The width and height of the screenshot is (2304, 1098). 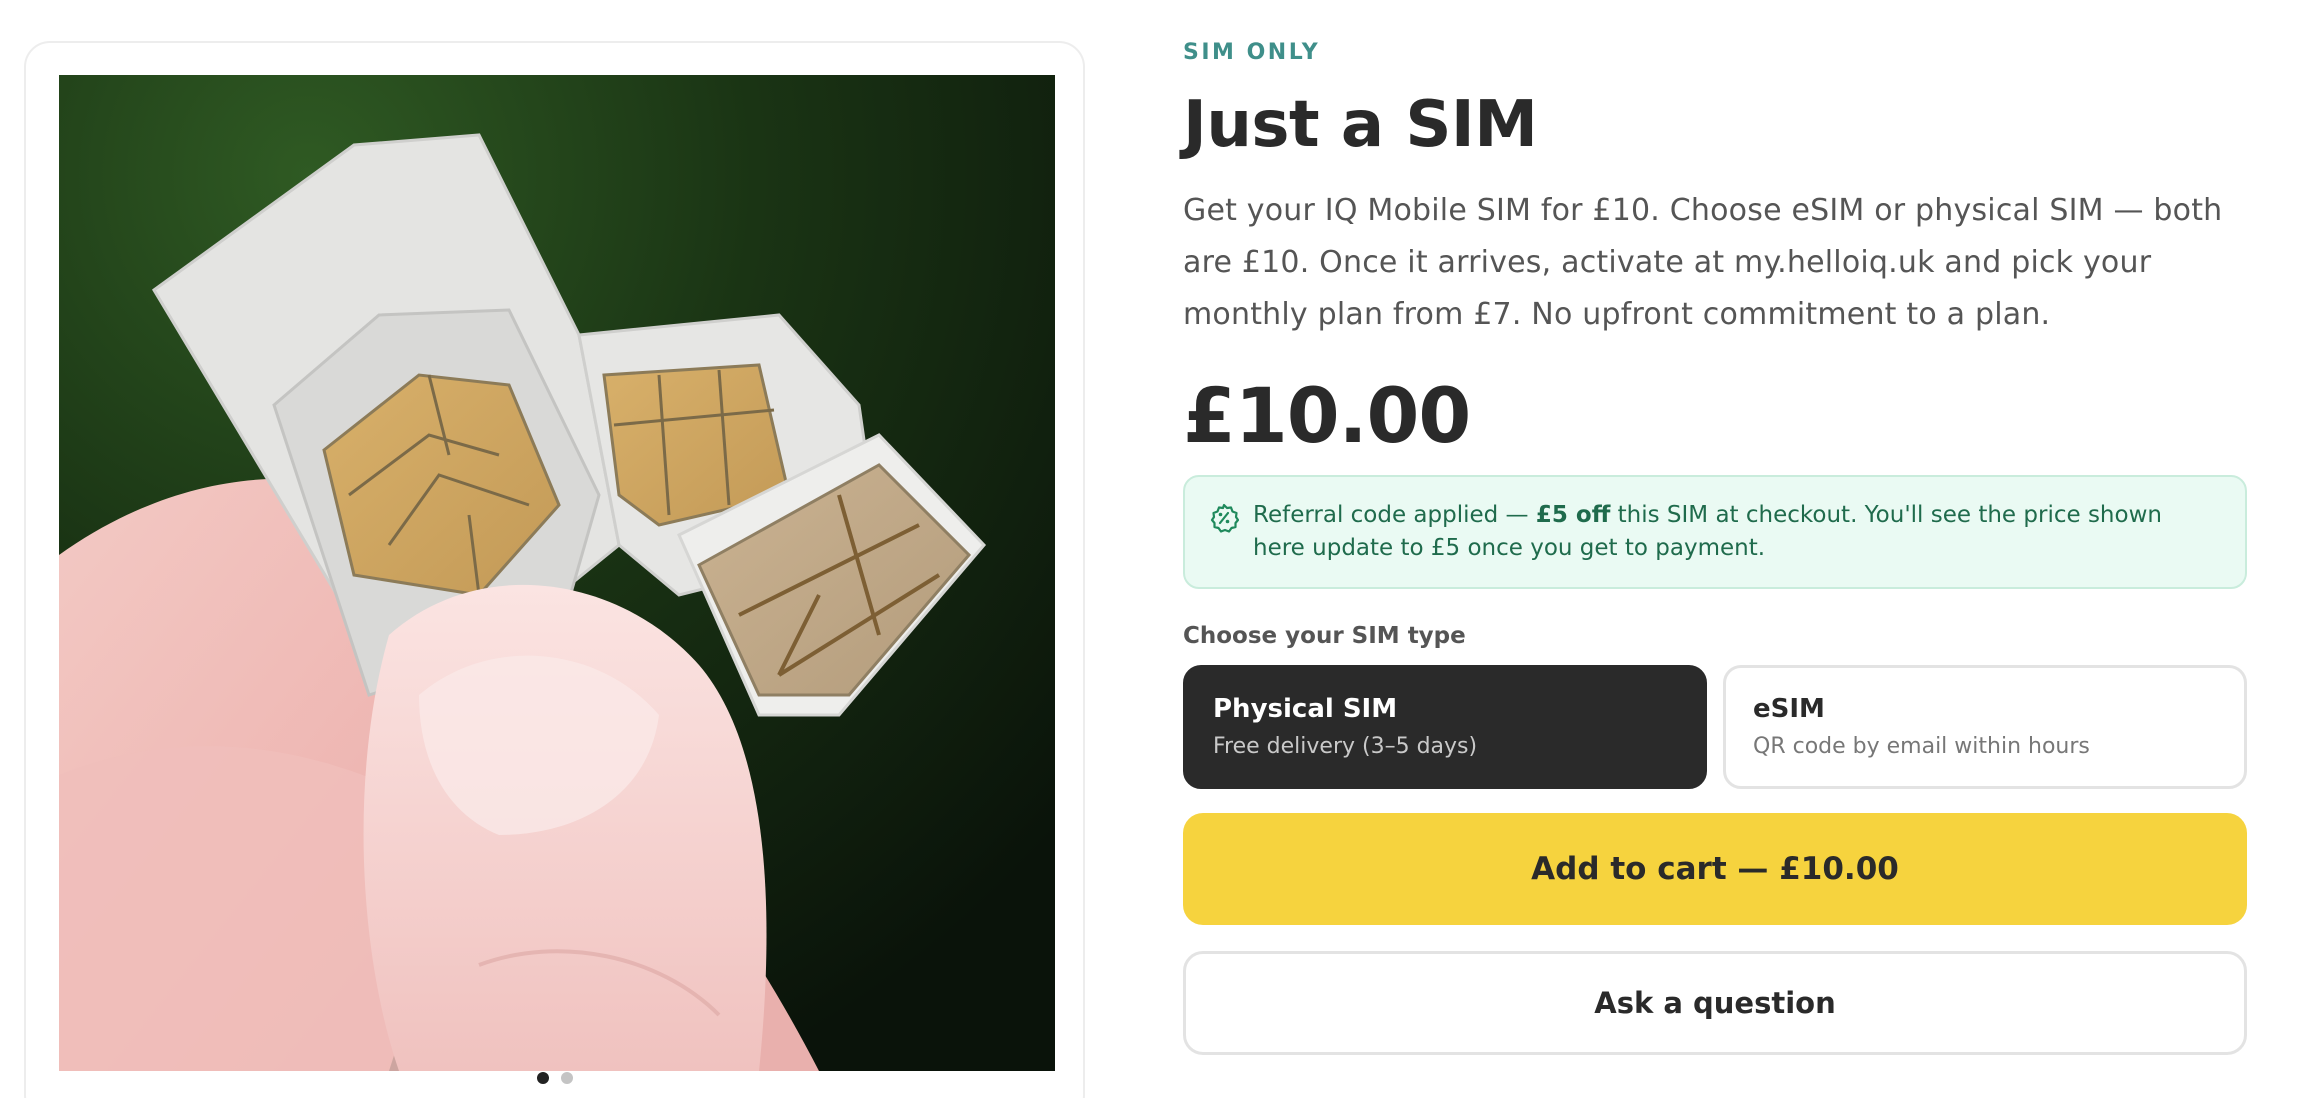 What do you see at coordinates (1360, 125) in the screenshot?
I see `product-title: Just a SIM` at bounding box center [1360, 125].